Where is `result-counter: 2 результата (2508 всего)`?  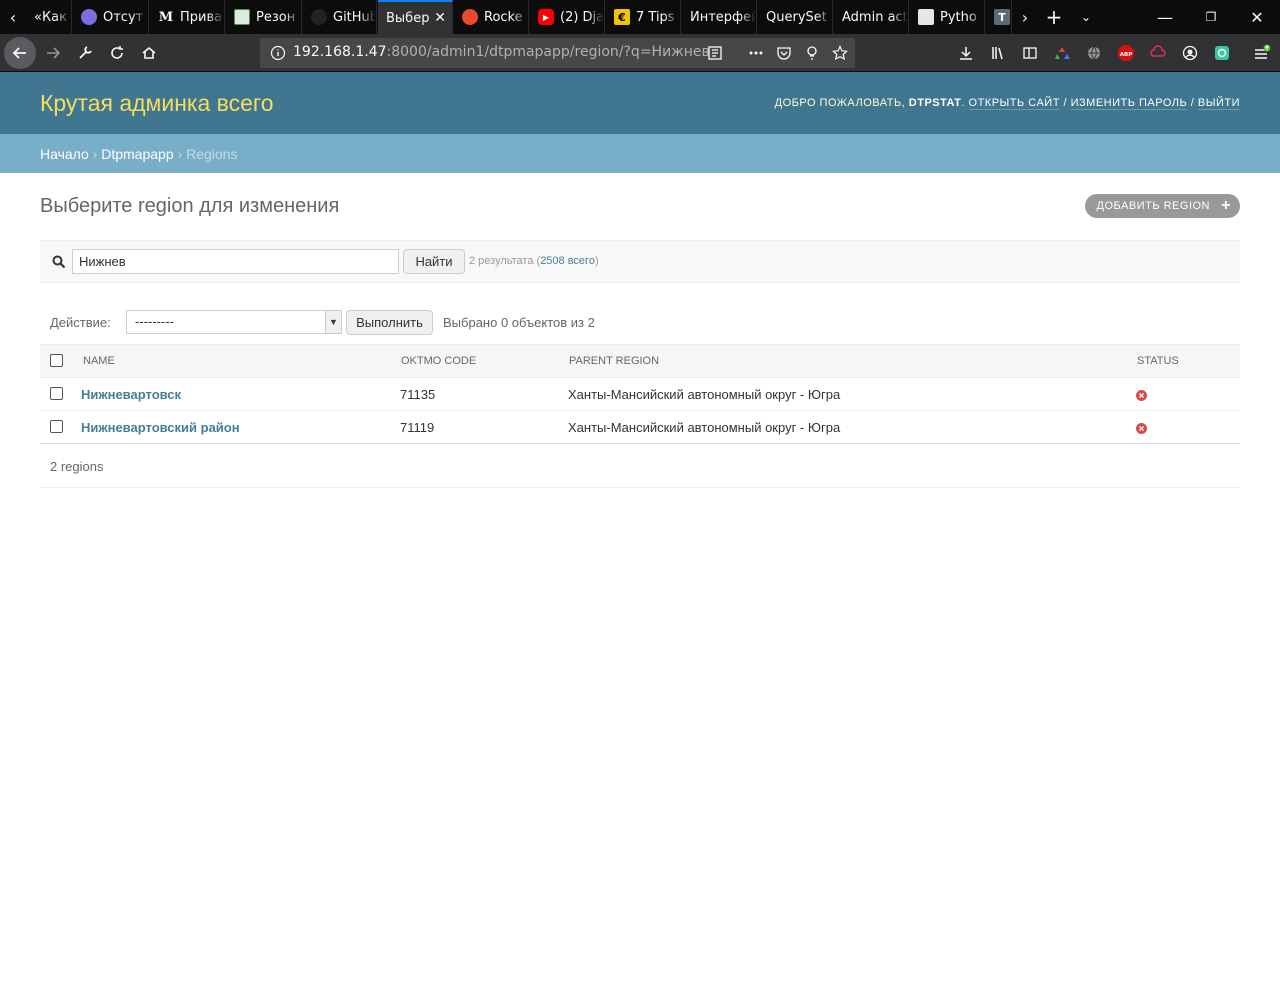
result-counter: 2 результата (2508 всего) is located at coordinates (534, 261).